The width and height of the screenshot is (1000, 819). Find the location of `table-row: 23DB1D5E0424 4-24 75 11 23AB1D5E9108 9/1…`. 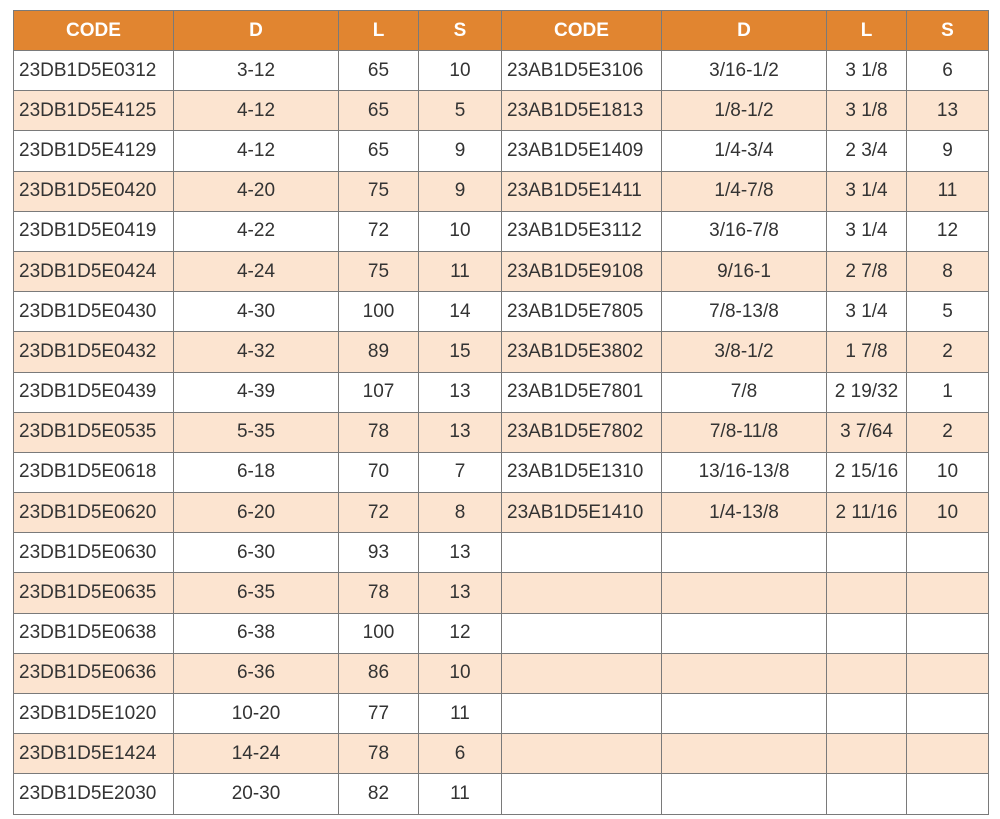

table-row: 23DB1D5E0424 4-24 75 11 23AB1D5E9108 9/1… is located at coordinates (501, 271).